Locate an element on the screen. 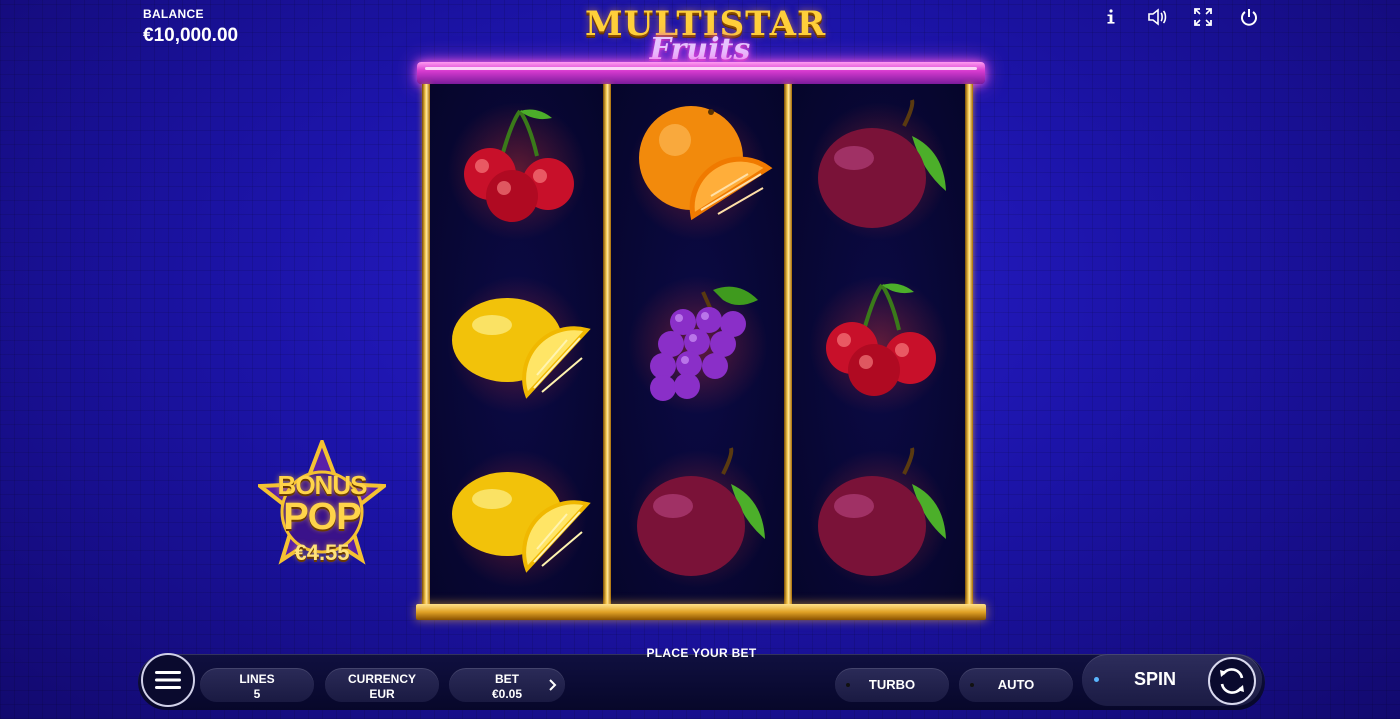 This screenshot has width=1400, height=719. sound-icon is located at coordinates (1157, 17).